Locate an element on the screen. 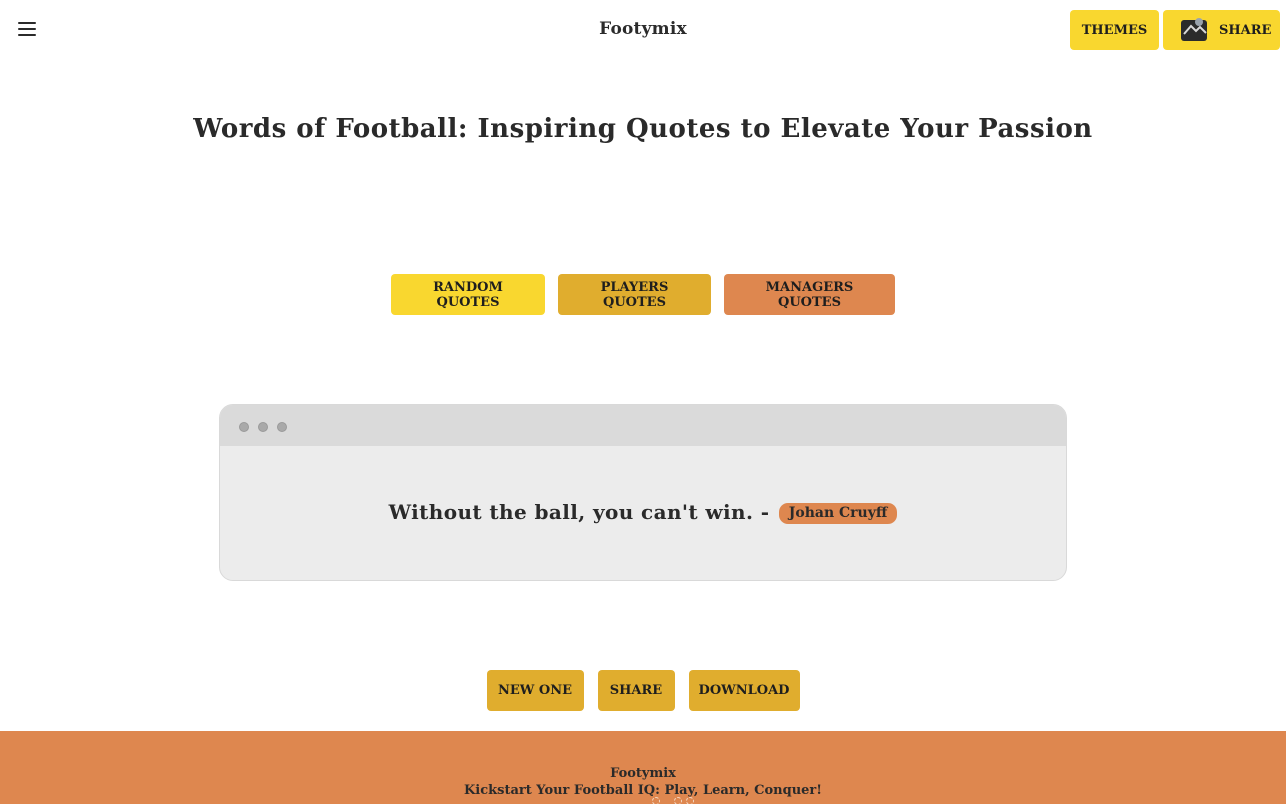 The height and width of the screenshot is (804, 1286). quote-author-badge: Johan Cruyff is located at coordinates (838, 513).